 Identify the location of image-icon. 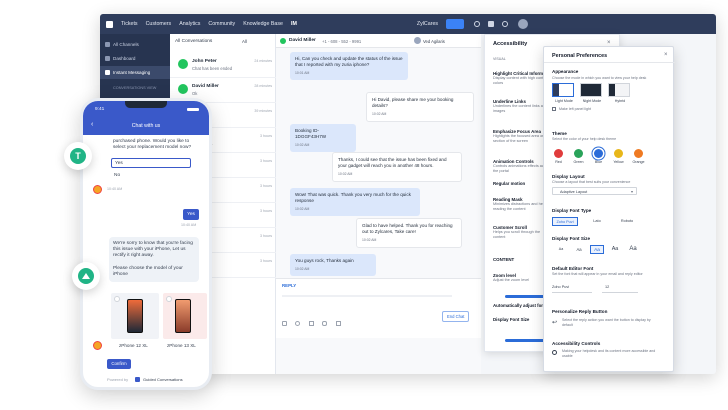
(311, 323).